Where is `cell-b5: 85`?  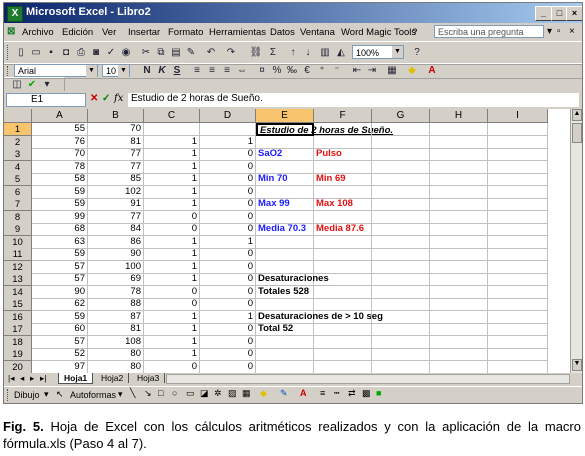 cell-b5: 85 is located at coordinates (116, 179).